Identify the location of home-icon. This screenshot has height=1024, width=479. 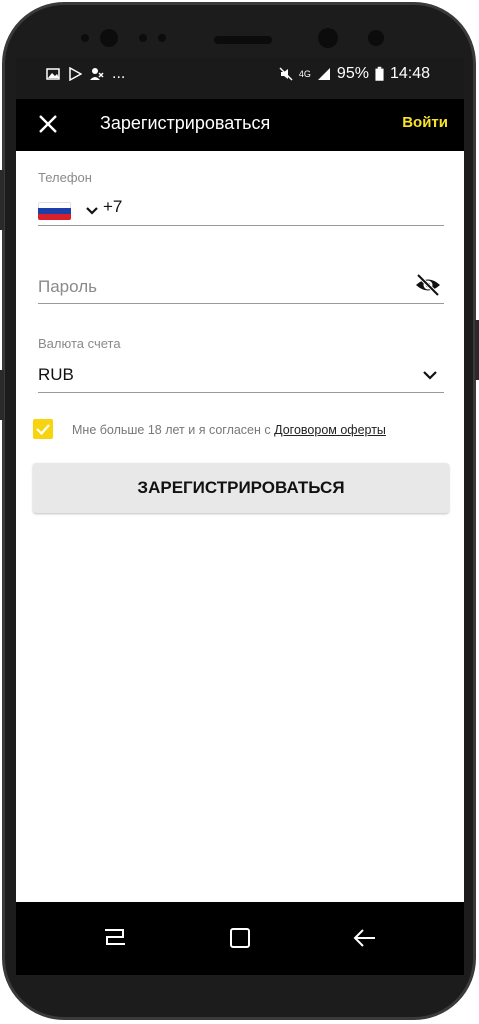
(240, 938).